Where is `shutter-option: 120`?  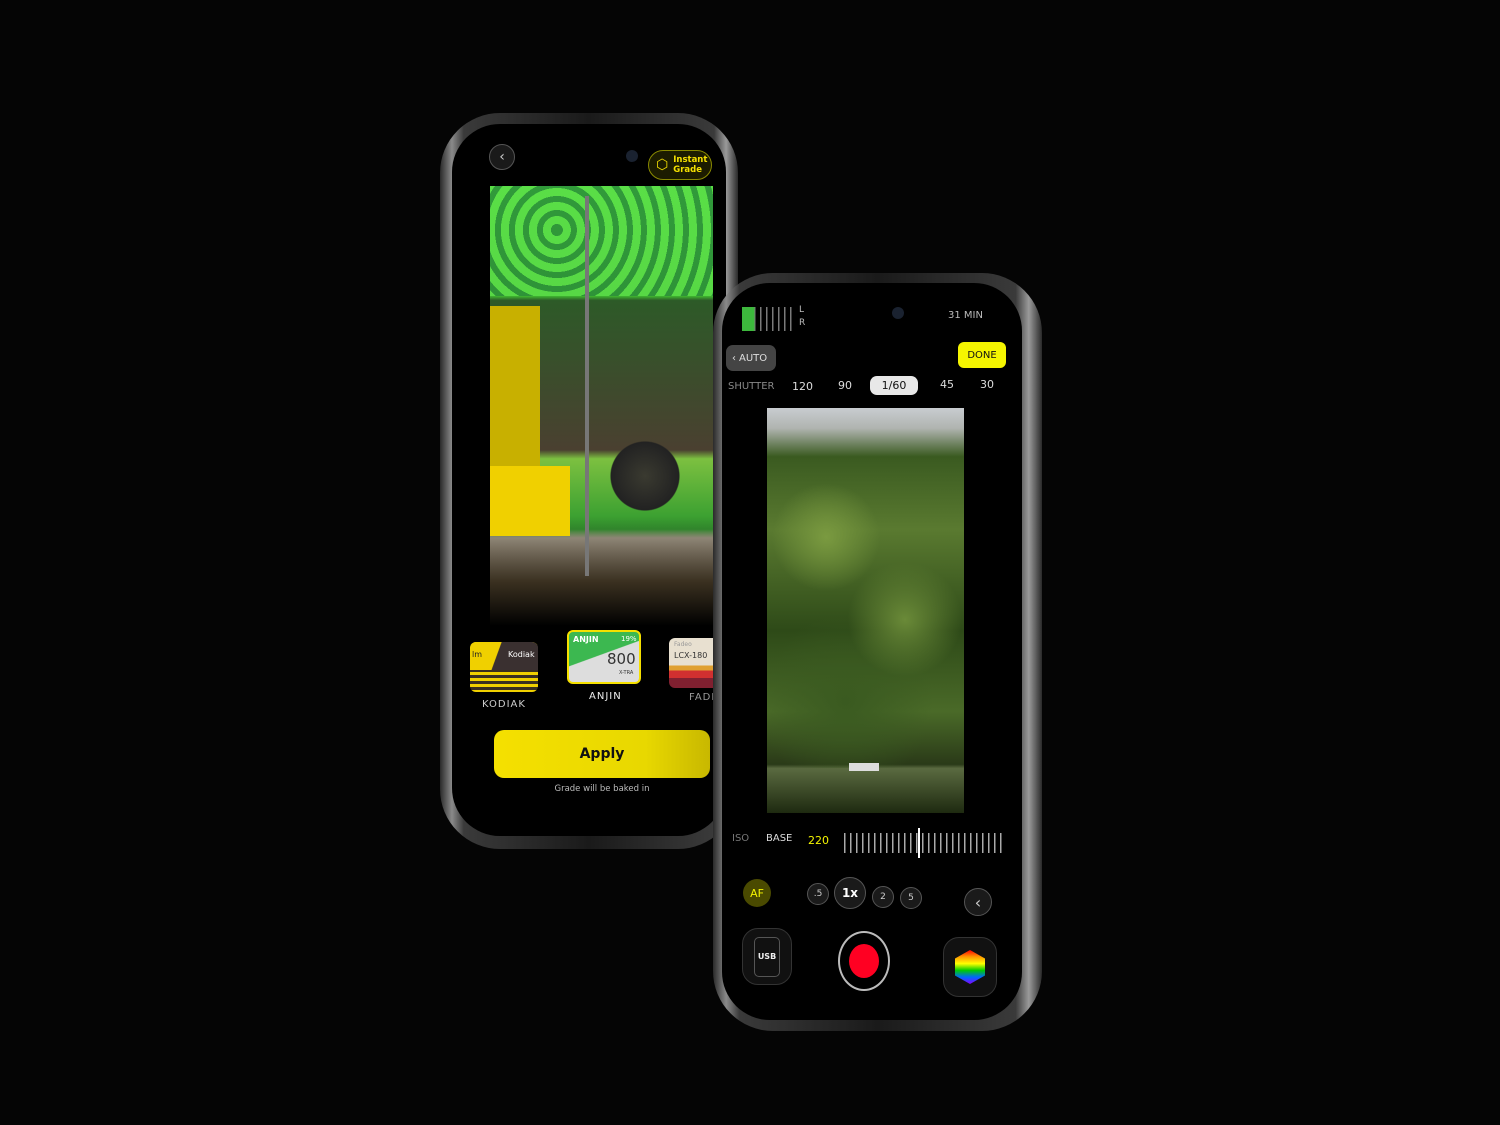
shutter-option: 120 is located at coordinates (802, 386).